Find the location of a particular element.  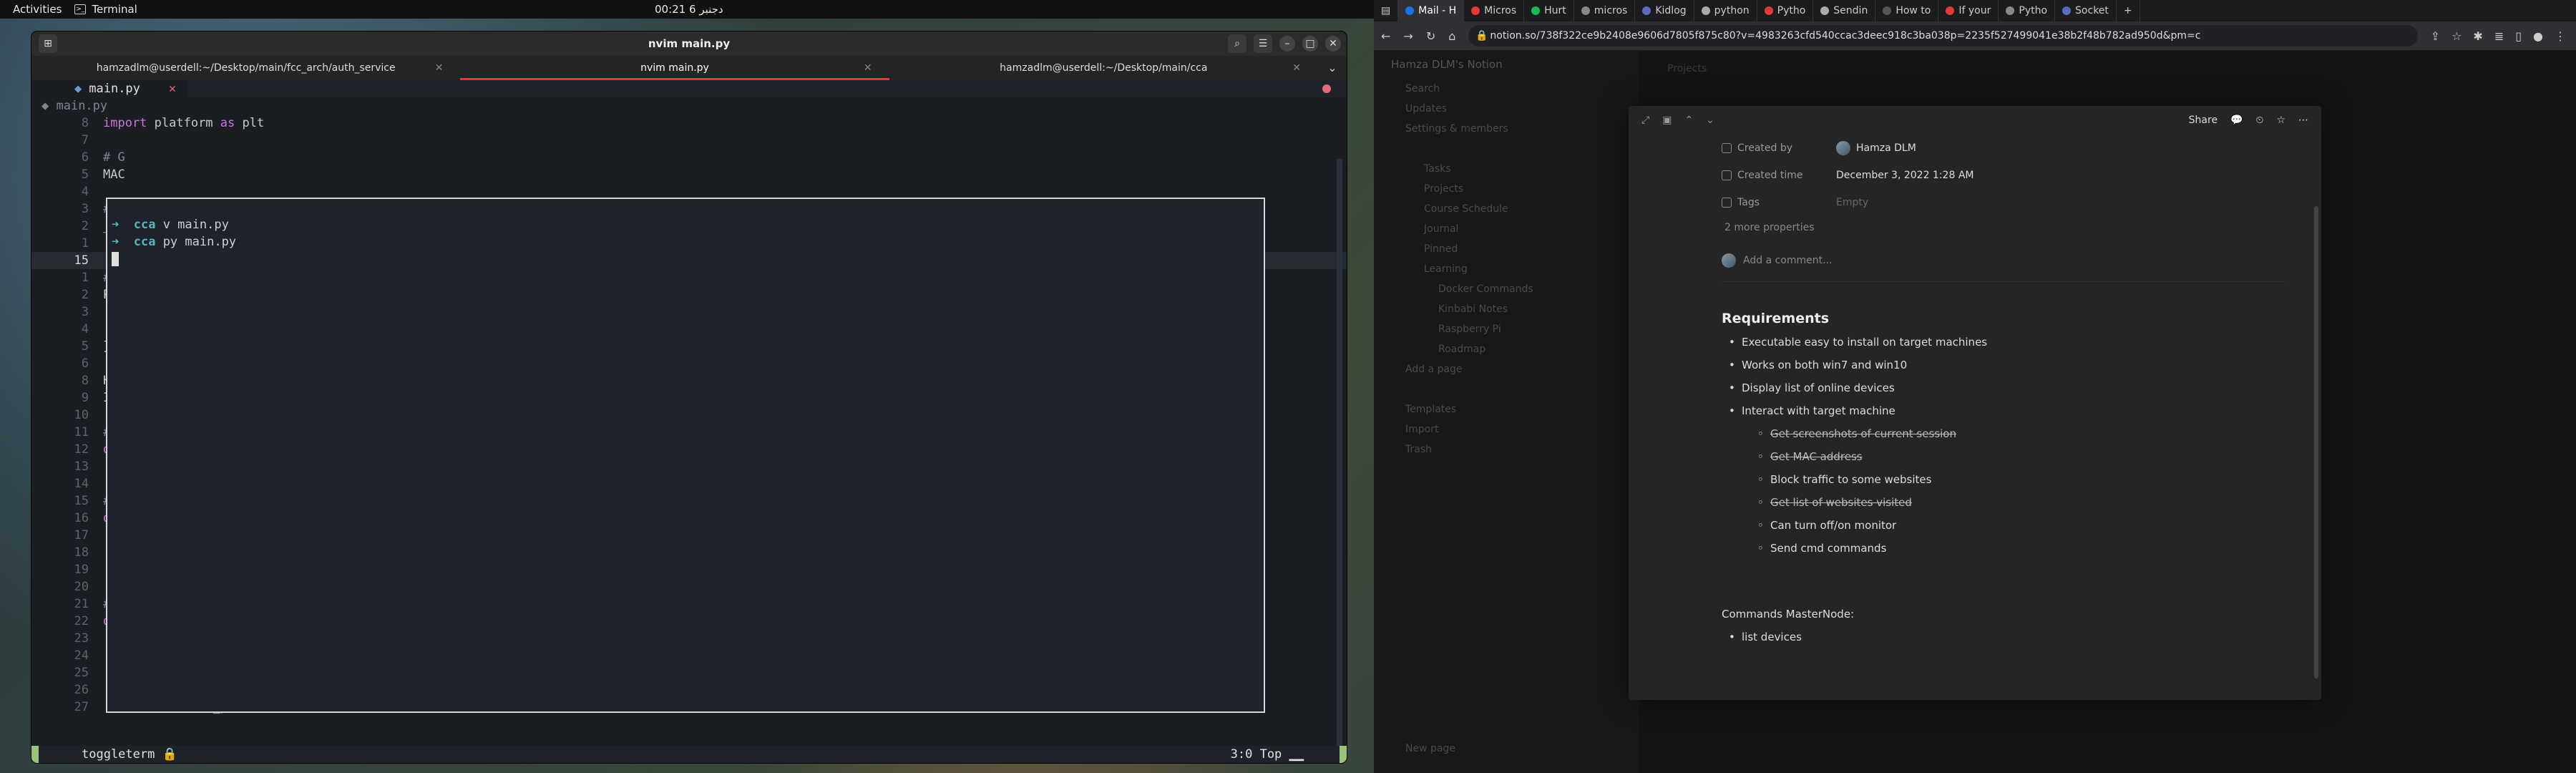

sidebar-item: Add a page is located at coordinates (1506, 369).